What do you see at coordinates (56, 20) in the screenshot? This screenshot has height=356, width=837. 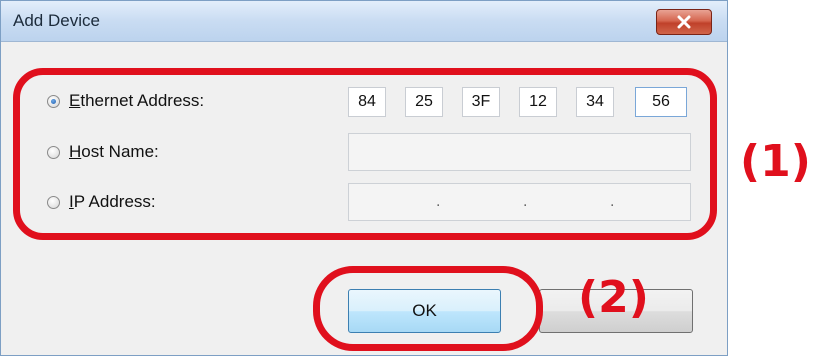 I see `window-title: Add Device` at bounding box center [56, 20].